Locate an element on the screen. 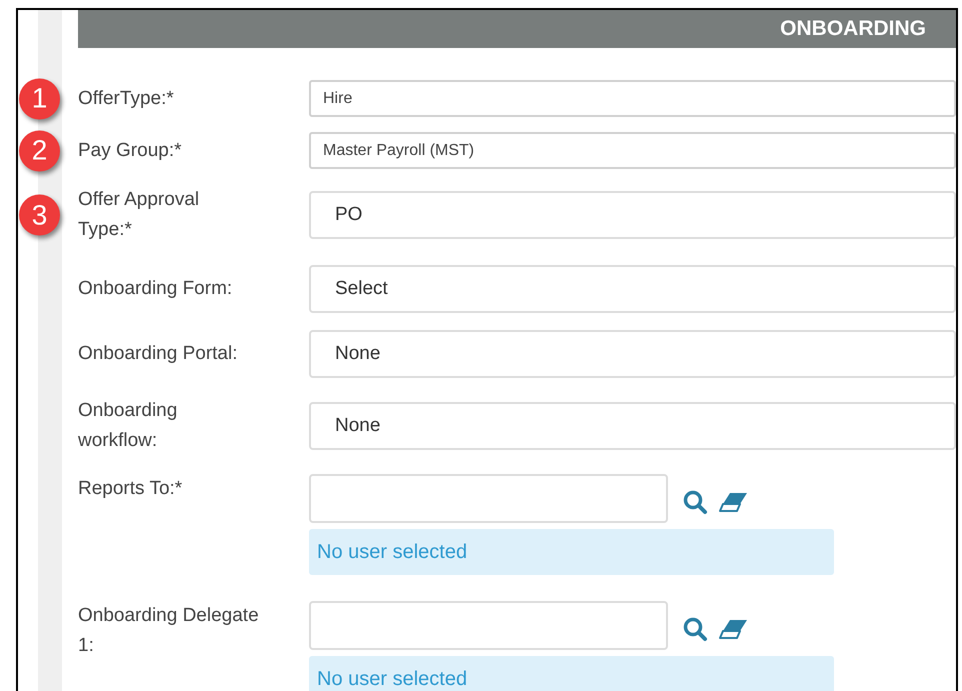  field-label: Offer Approval Type:* is located at coordinates (139, 215).